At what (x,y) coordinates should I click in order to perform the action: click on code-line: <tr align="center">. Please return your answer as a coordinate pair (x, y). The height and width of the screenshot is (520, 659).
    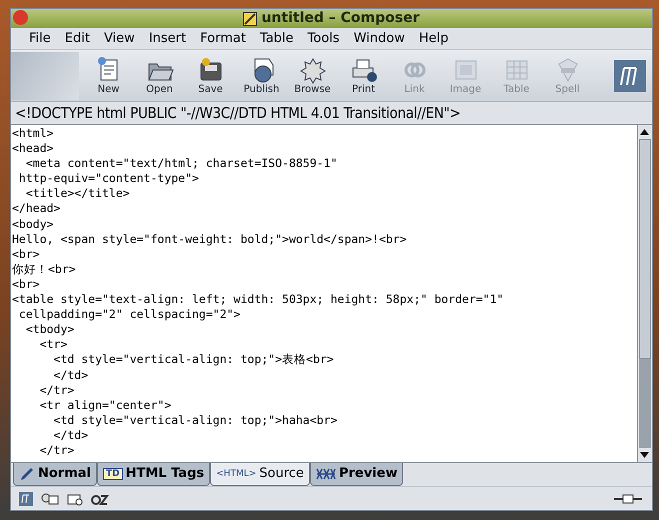
    Looking at the image, I should click on (105, 405).